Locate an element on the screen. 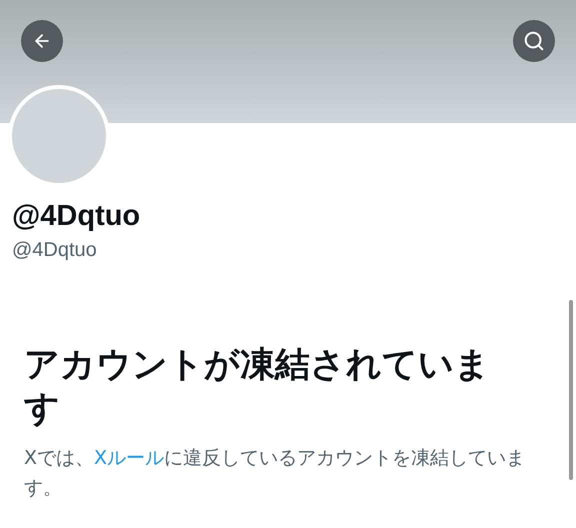 The height and width of the screenshot is (528, 576). notice-title: アカウントが凍結されています is located at coordinates (257, 387).